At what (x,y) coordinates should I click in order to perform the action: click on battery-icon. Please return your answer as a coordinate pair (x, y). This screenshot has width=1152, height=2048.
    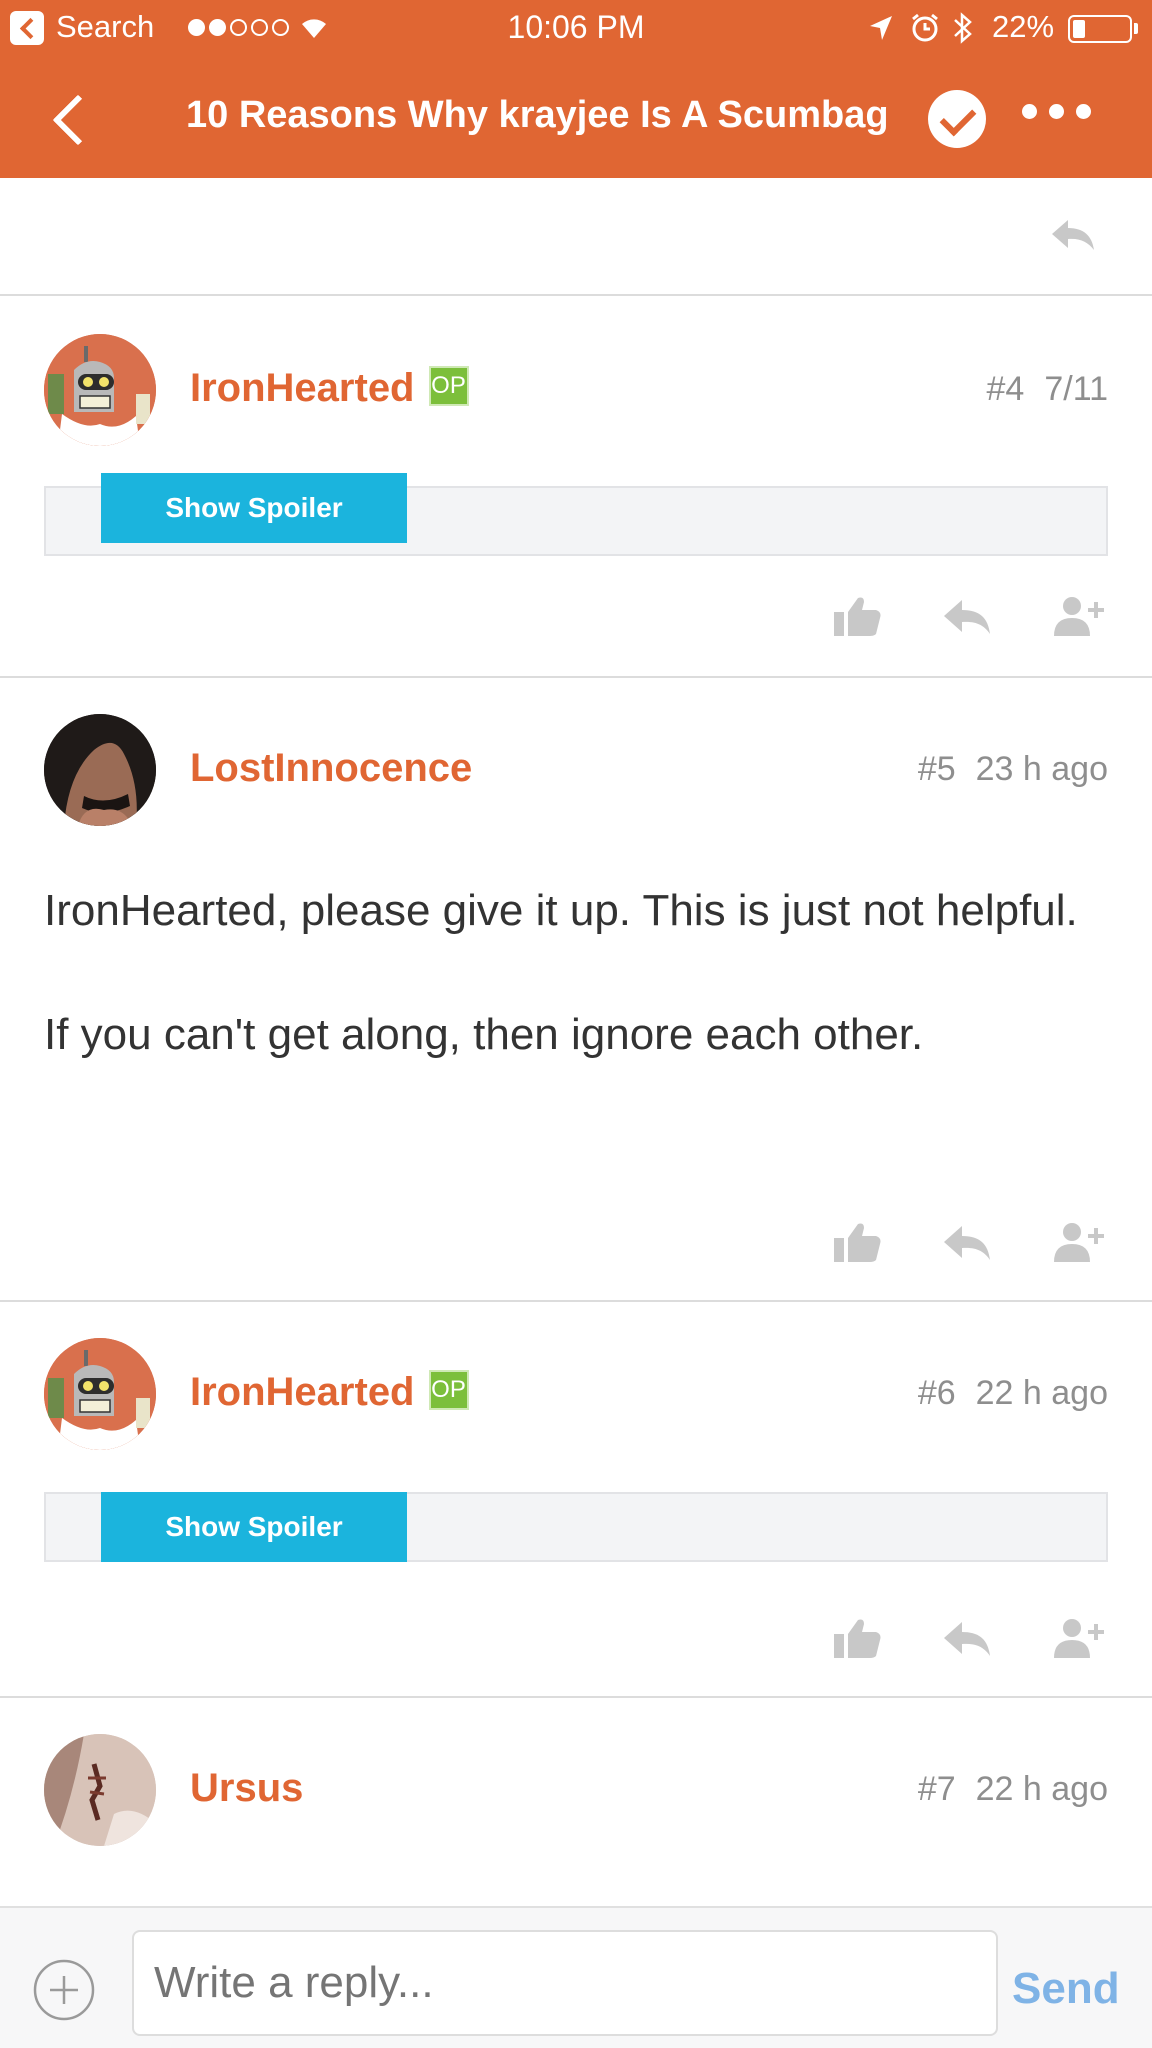
    Looking at the image, I should click on (1100, 29).